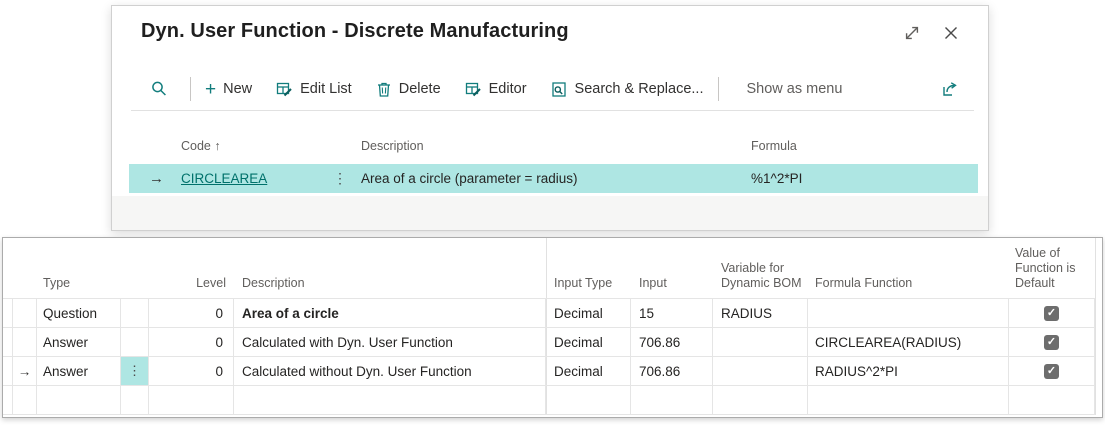  Describe the element at coordinates (79, 313) in the screenshot. I see `type-cell: Question` at that location.